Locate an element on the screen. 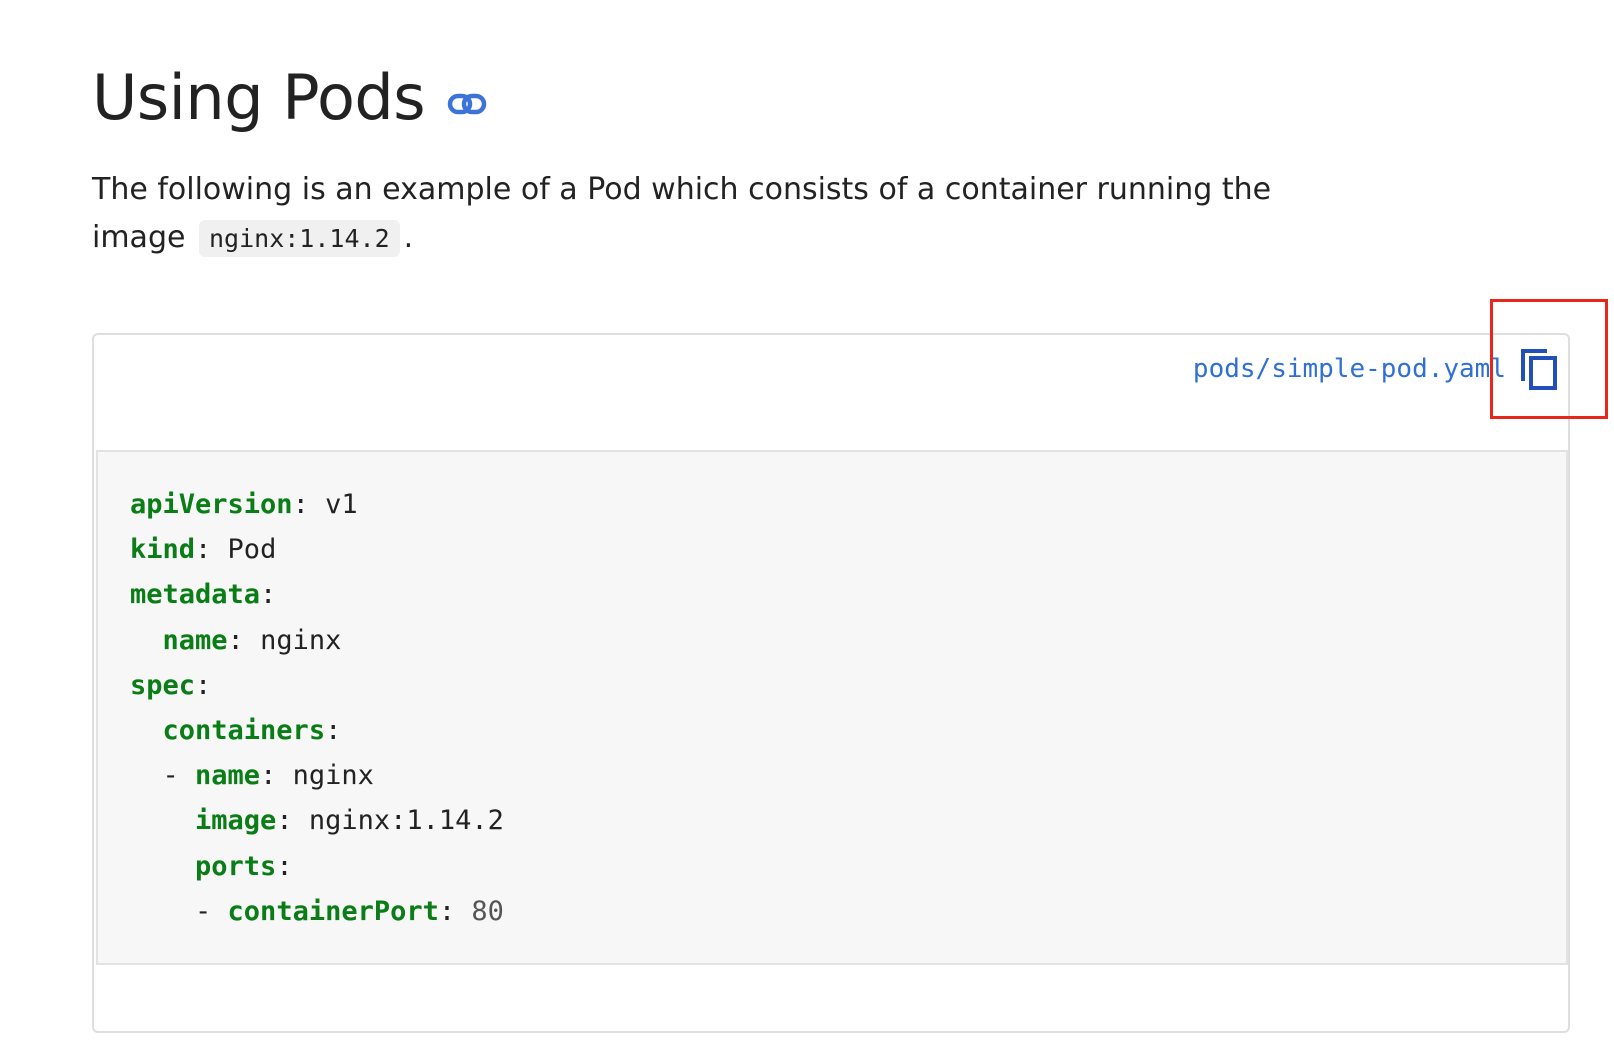  code-line: containers: is located at coordinates (832, 730).